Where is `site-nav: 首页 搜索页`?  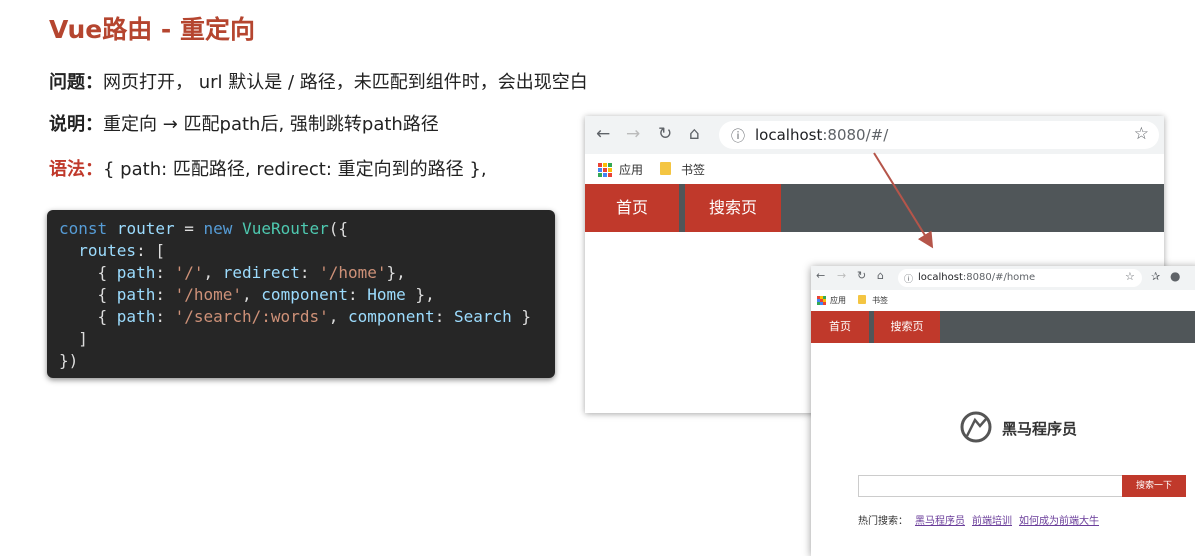 site-nav: 首页 搜索页 is located at coordinates (1003, 327).